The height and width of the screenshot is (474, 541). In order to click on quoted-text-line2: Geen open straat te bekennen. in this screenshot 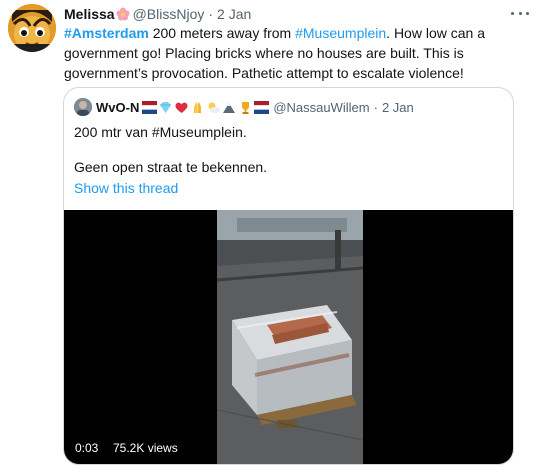, I will do `click(171, 167)`.